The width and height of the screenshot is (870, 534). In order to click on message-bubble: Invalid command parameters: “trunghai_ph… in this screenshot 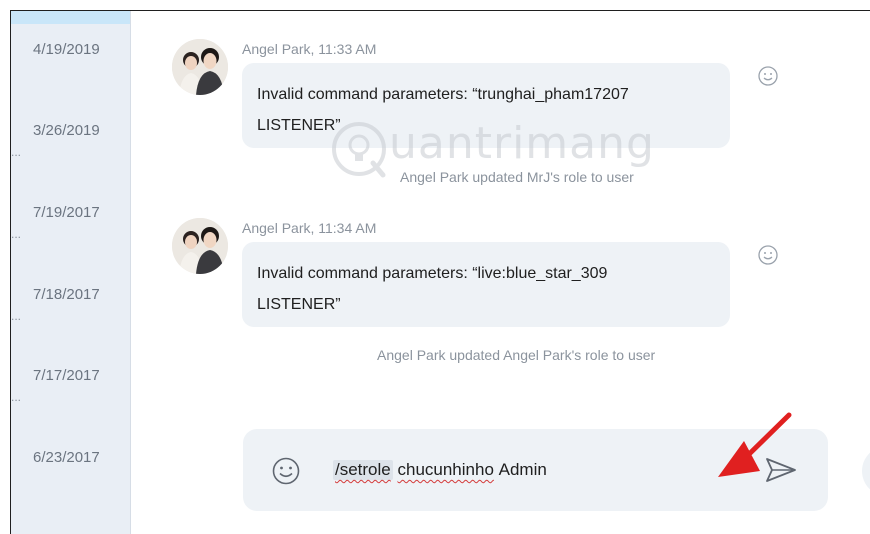, I will do `click(486, 105)`.